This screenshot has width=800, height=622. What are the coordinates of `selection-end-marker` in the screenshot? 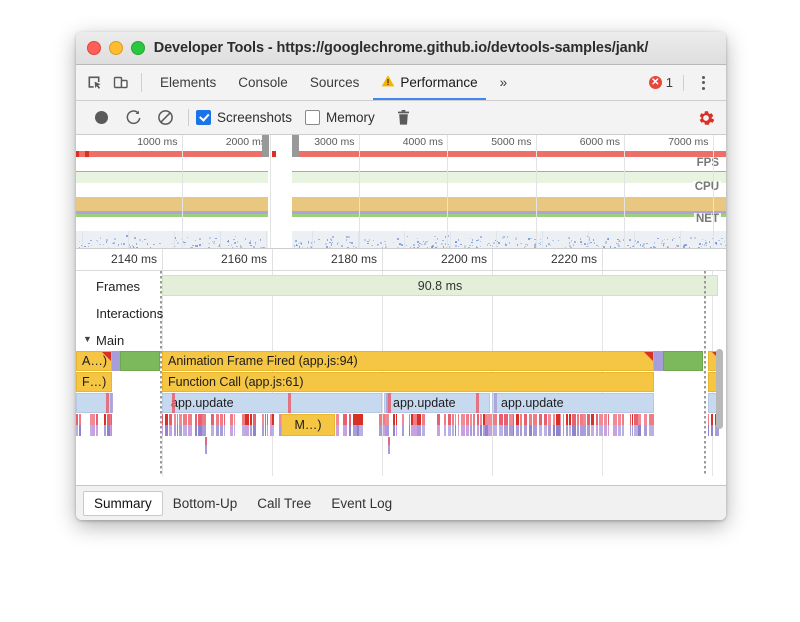 It's located at (705, 373).